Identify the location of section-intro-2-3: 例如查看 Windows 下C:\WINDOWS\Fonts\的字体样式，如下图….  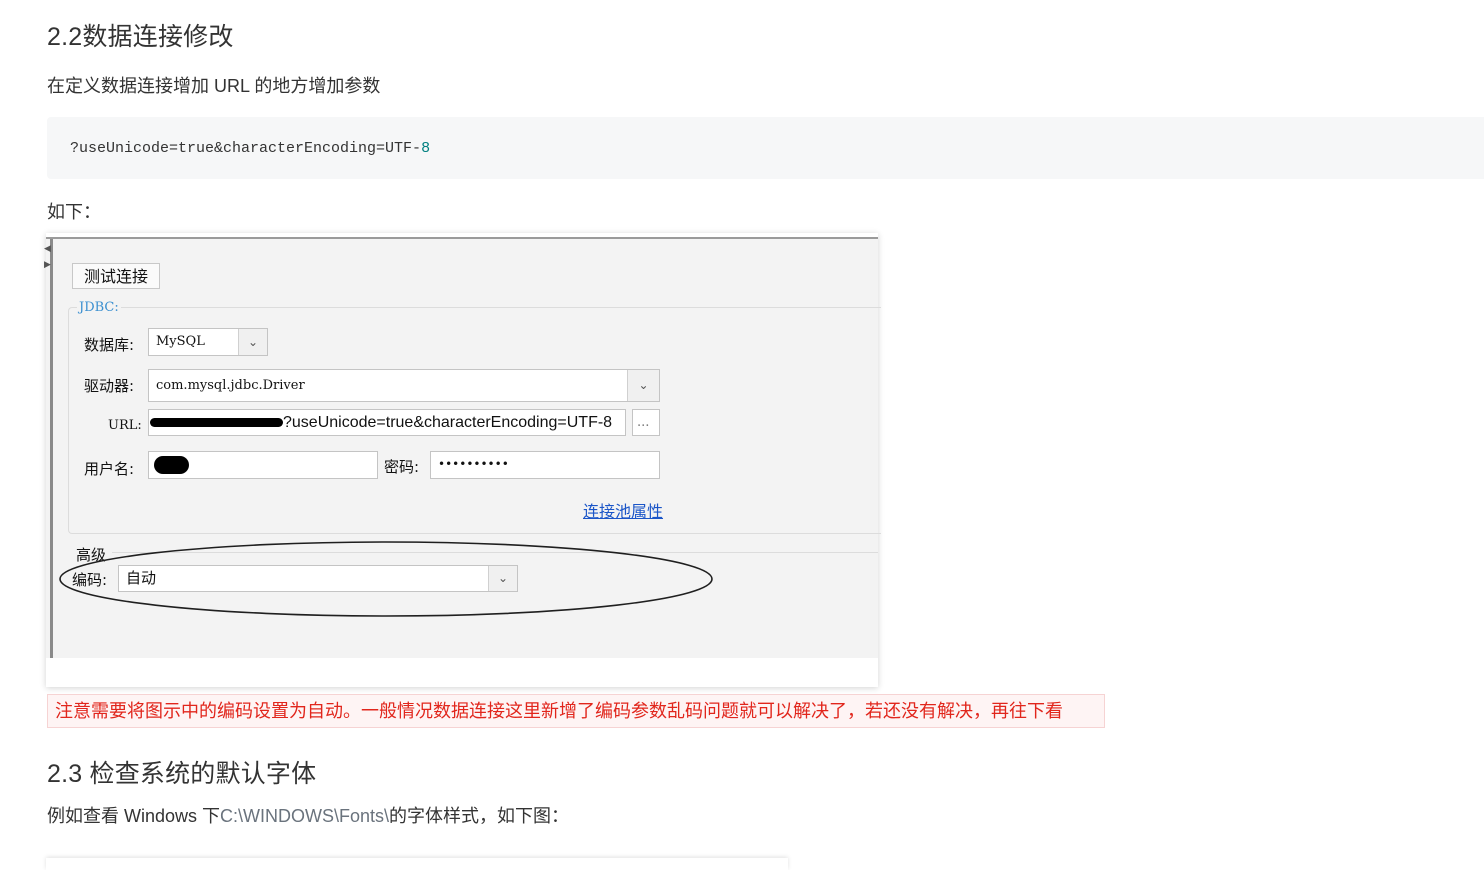
(308, 816).